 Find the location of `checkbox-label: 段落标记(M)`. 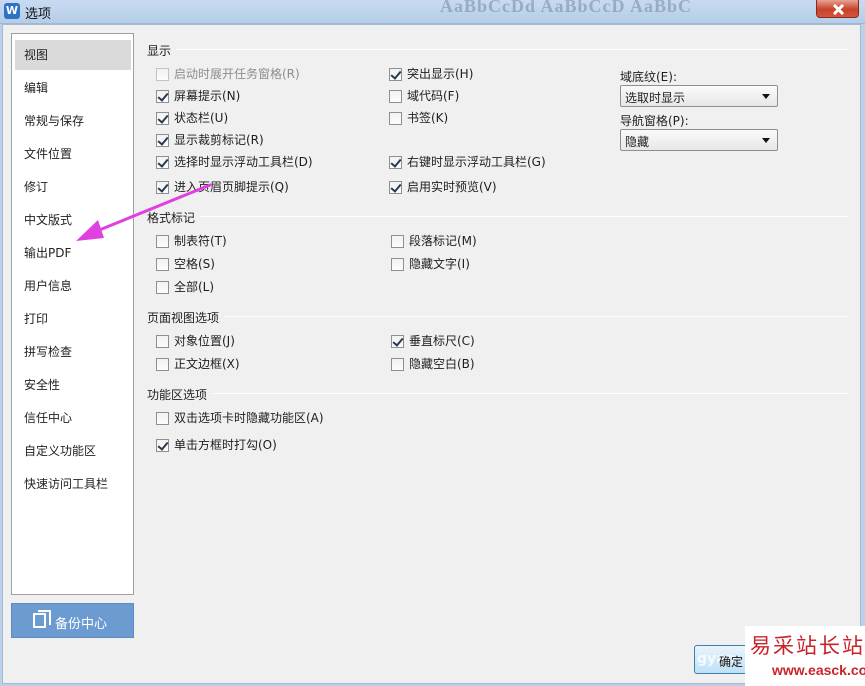

checkbox-label: 段落标记(M) is located at coordinates (443, 241).